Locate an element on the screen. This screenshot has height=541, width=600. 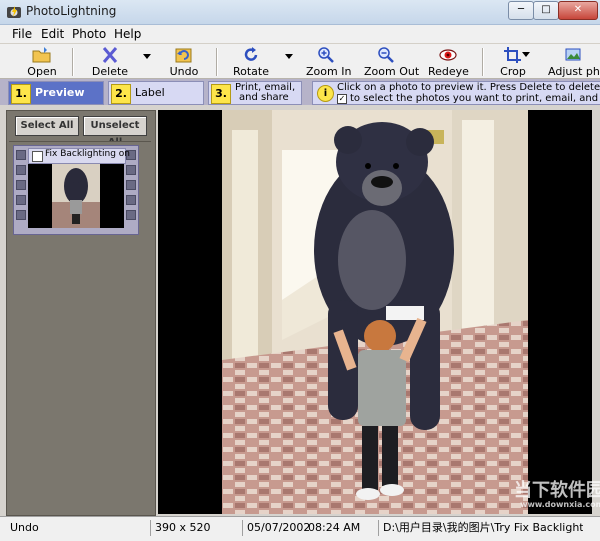
thumbnail-image is located at coordinates (76, 196).